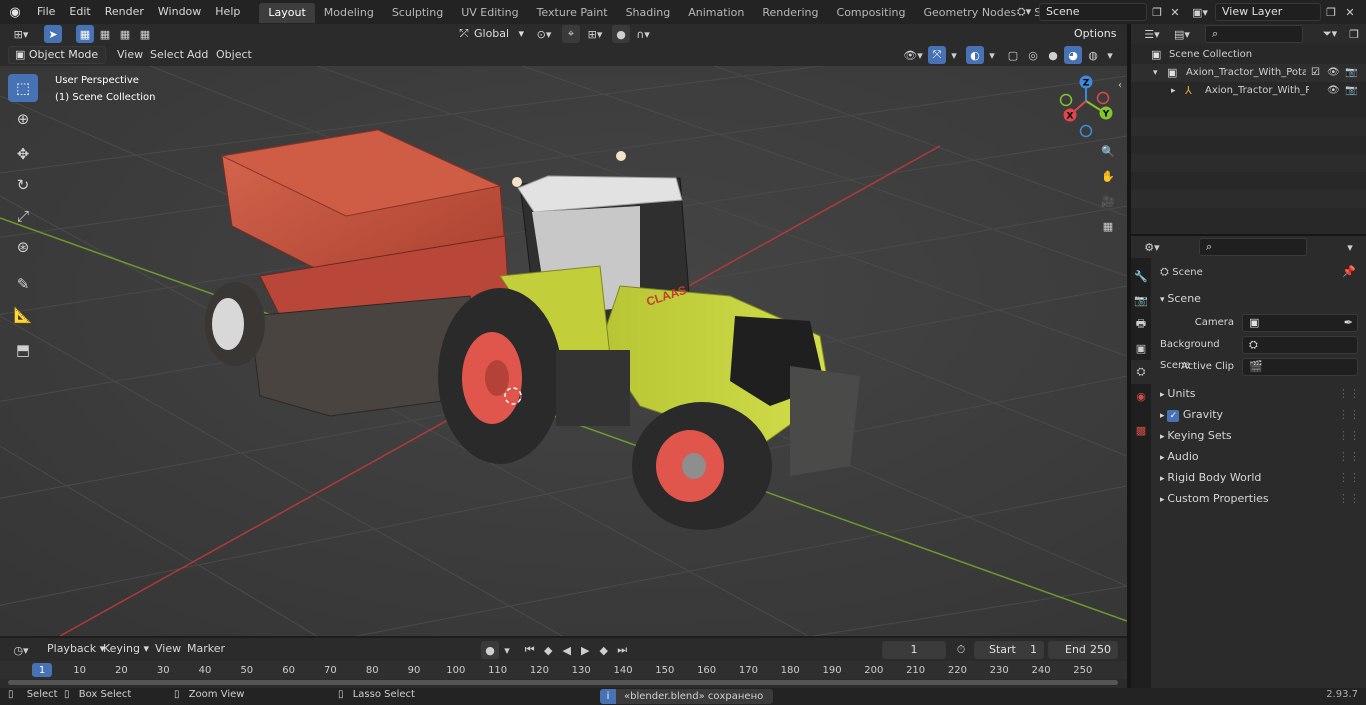 Image resolution: width=1366 pixels, height=705 pixels. What do you see at coordinates (623, 650) in the screenshot?
I see `jump-end-icon: ⏭` at bounding box center [623, 650].